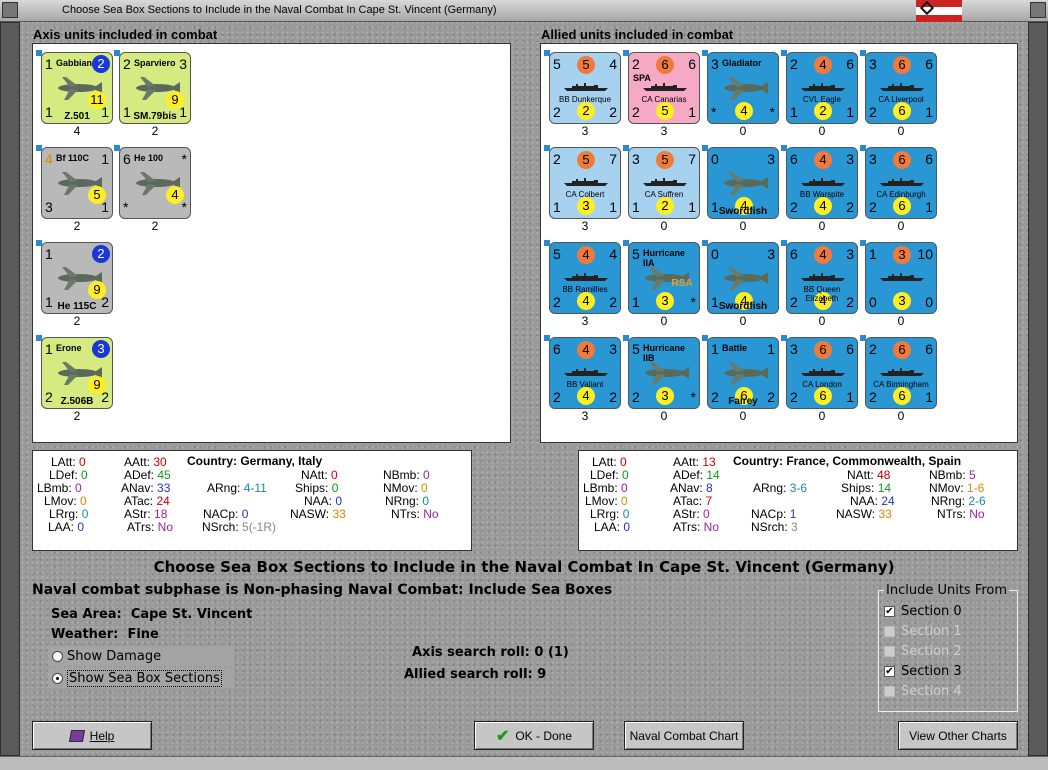 Image resolution: width=1048 pixels, height=770 pixels. I want to click on show-damage-radio: Show Damage, so click(141, 656).